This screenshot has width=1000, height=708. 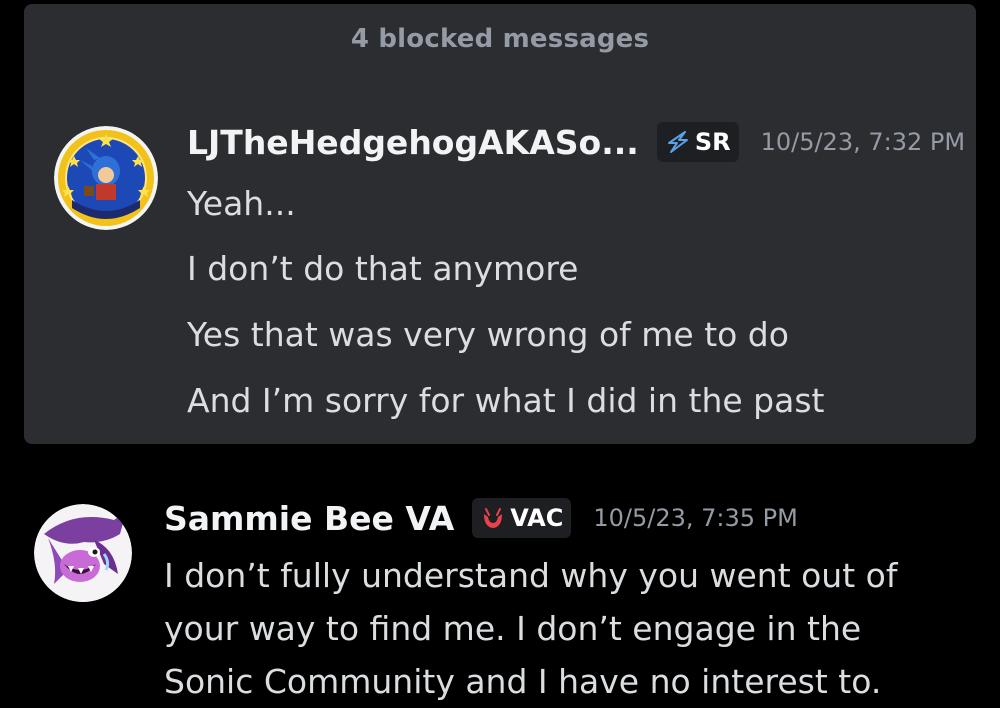 I want to click on lightning-bolt-icon, so click(x=678, y=142).